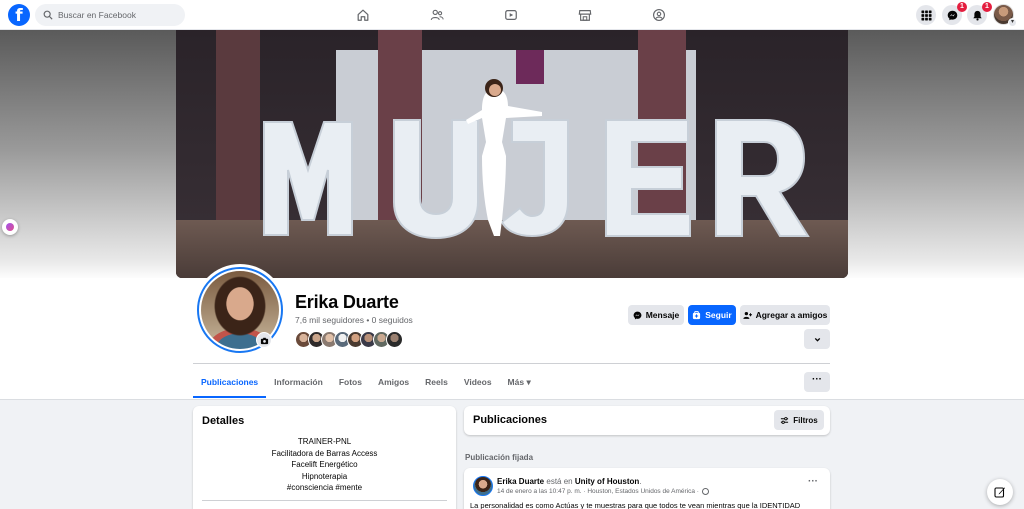  Describe the element at coordinates (324, 488) in the screenshot. I see `bio-hashtags: #consciencia #mente` at that location.